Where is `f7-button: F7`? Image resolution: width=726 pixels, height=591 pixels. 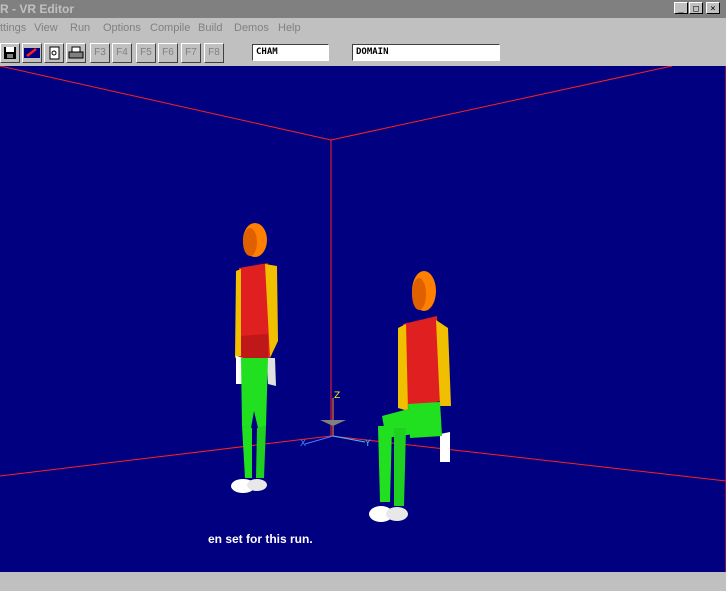 f7-button: F7 is located at coordinates (191, 53).